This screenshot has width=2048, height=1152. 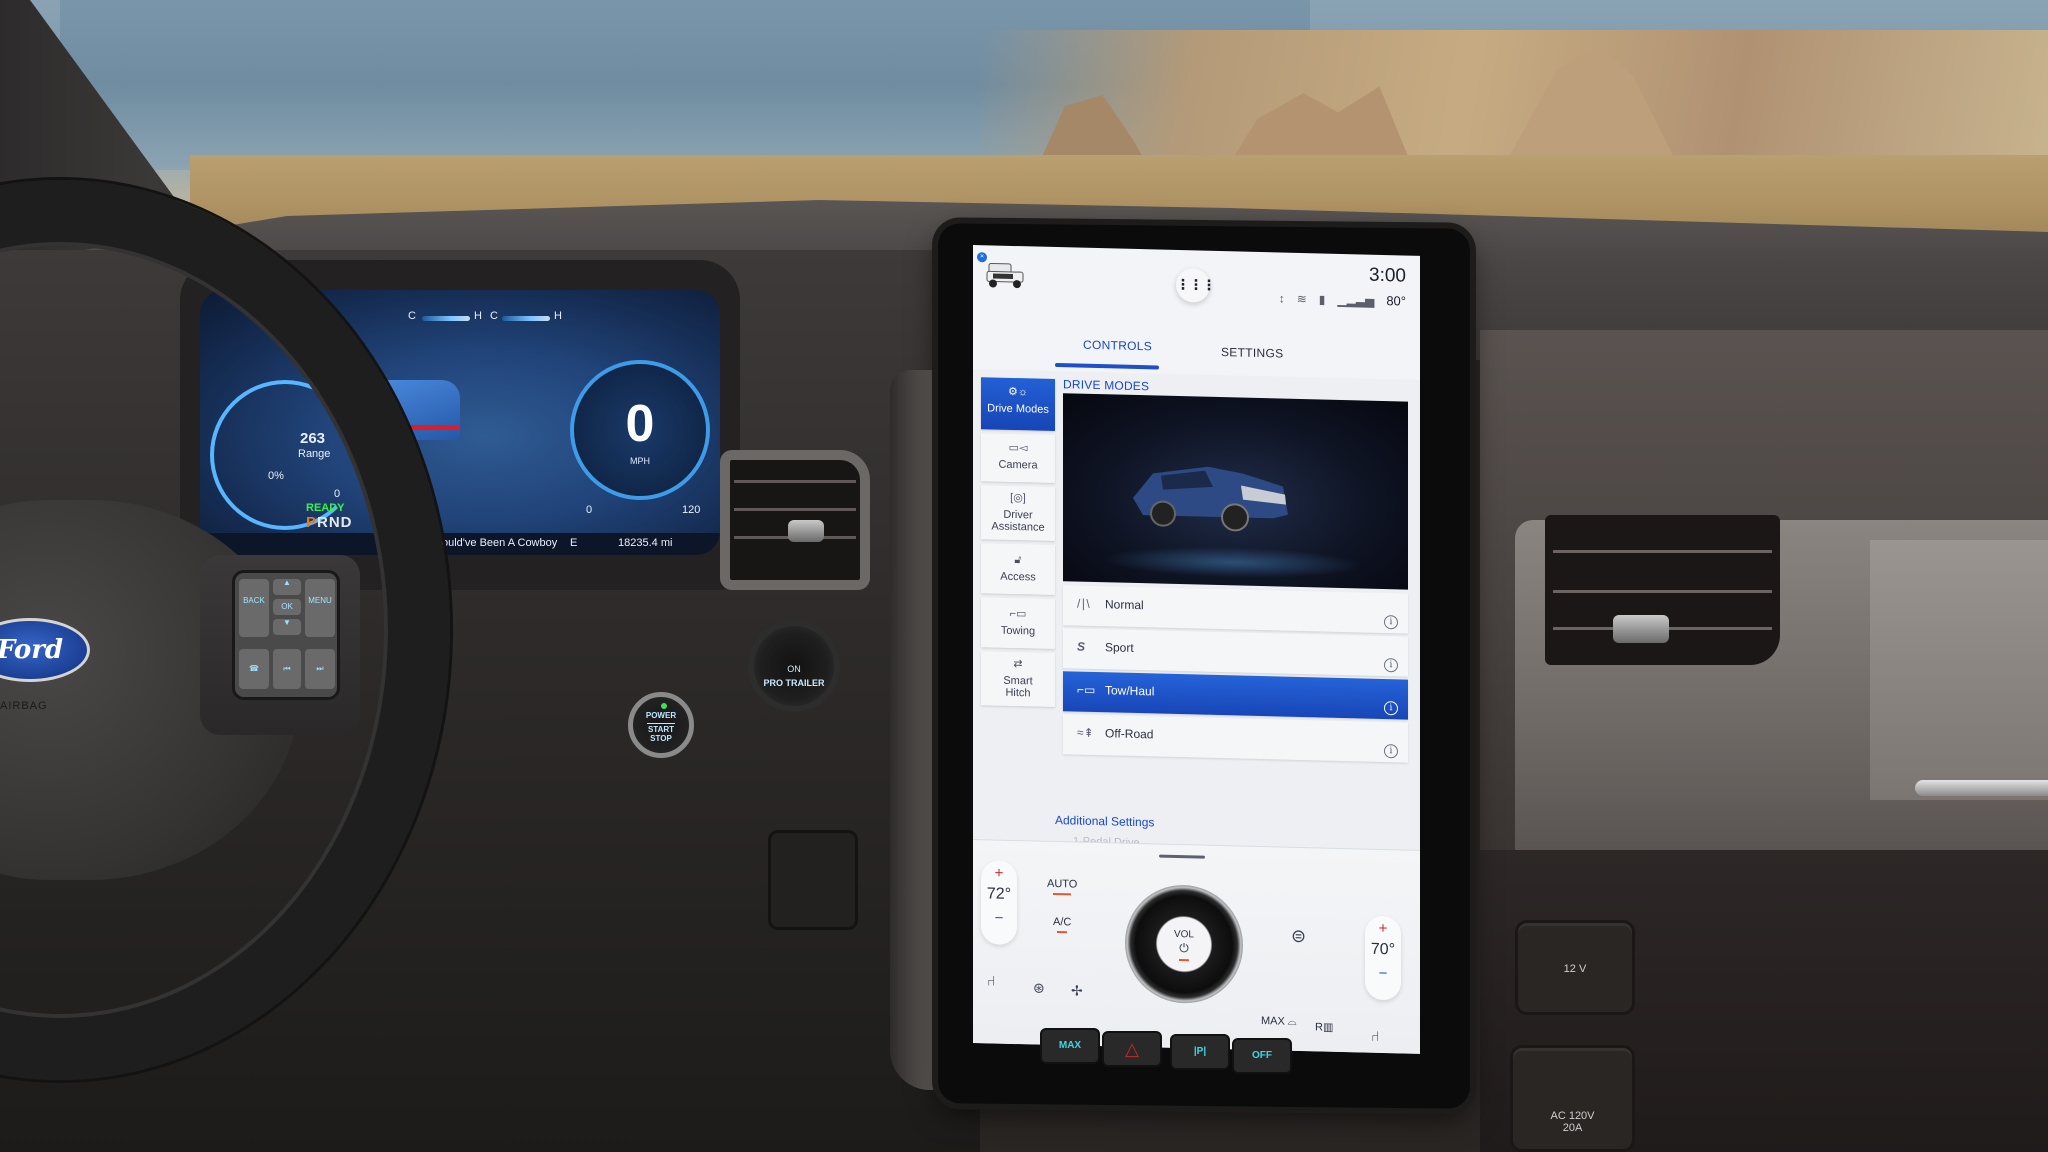 What do you see at coordinates (999, 903) in the screenshot?
I see `driver-temperature-control: + 72° −` at bounding box center [999, 903].